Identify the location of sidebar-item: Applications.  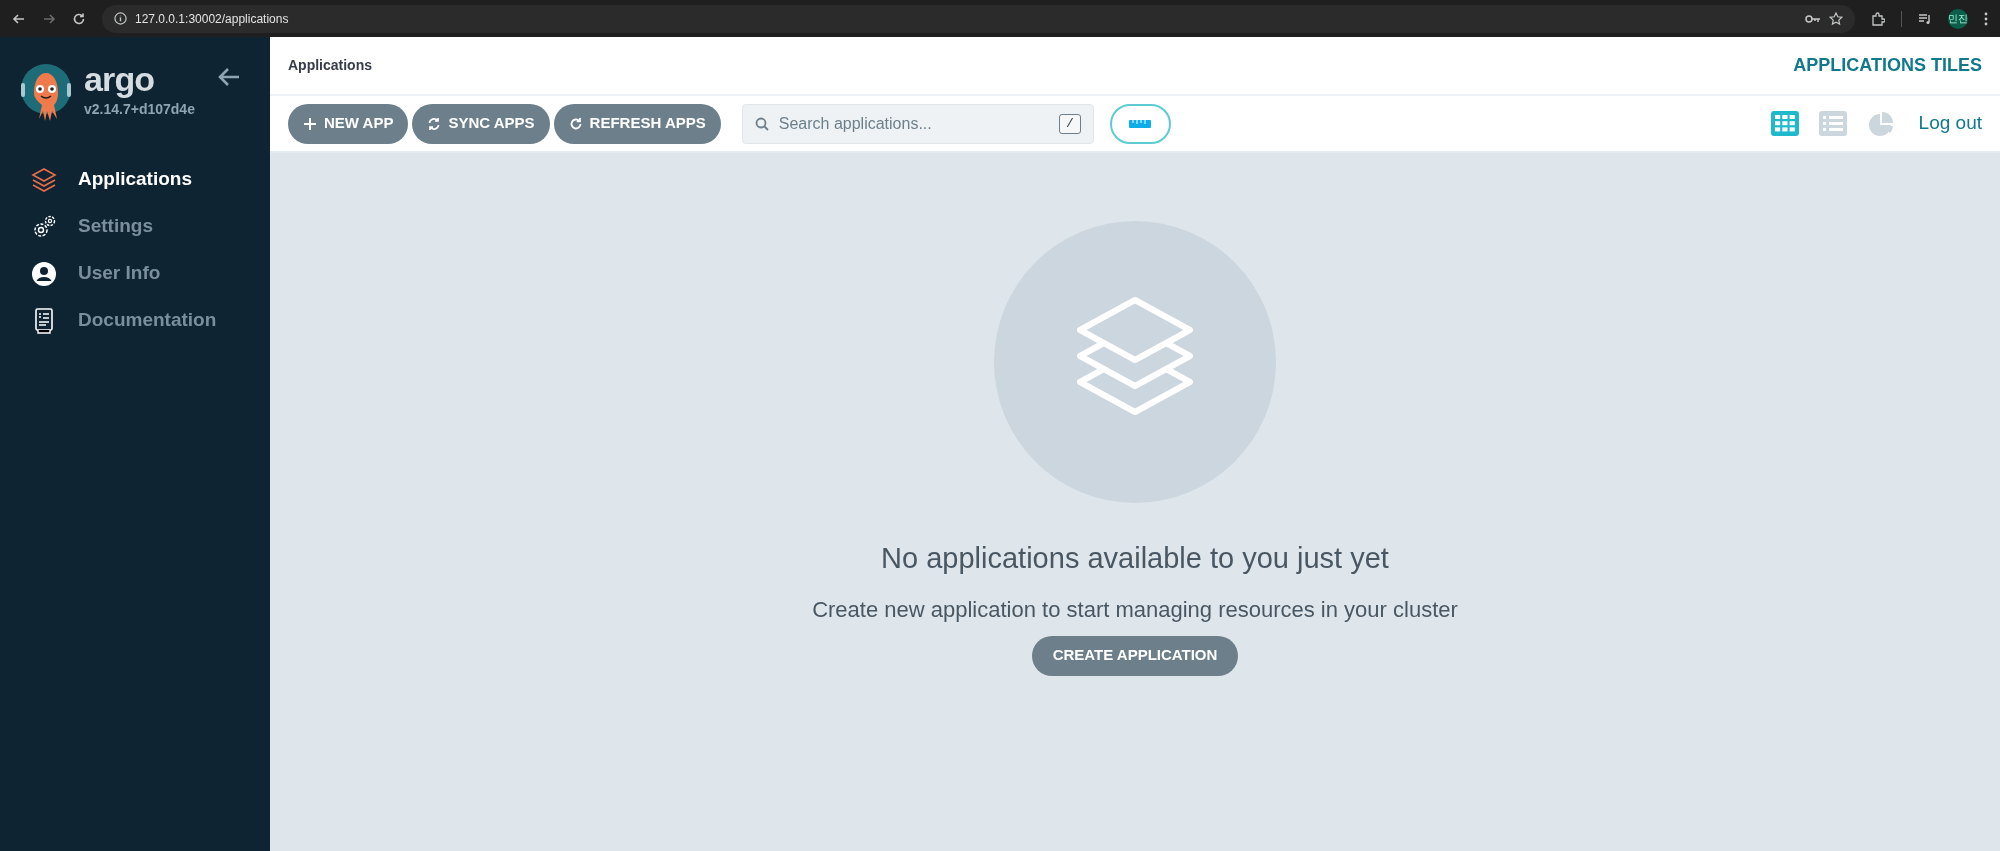
(135, 179).